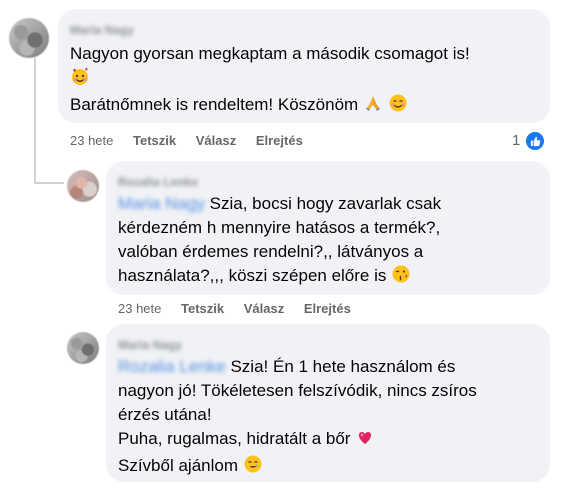  I want to click on comment-actions: 23 hete Tetszik Válasz Elrejtés, so click(194, 141).